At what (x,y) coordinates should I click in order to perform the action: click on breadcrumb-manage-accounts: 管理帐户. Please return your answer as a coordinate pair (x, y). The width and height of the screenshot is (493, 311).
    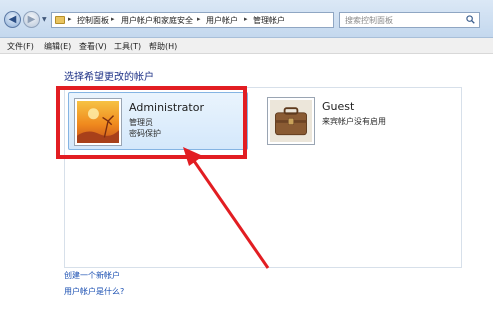
    Looking at the image, I should click on (269, 20).